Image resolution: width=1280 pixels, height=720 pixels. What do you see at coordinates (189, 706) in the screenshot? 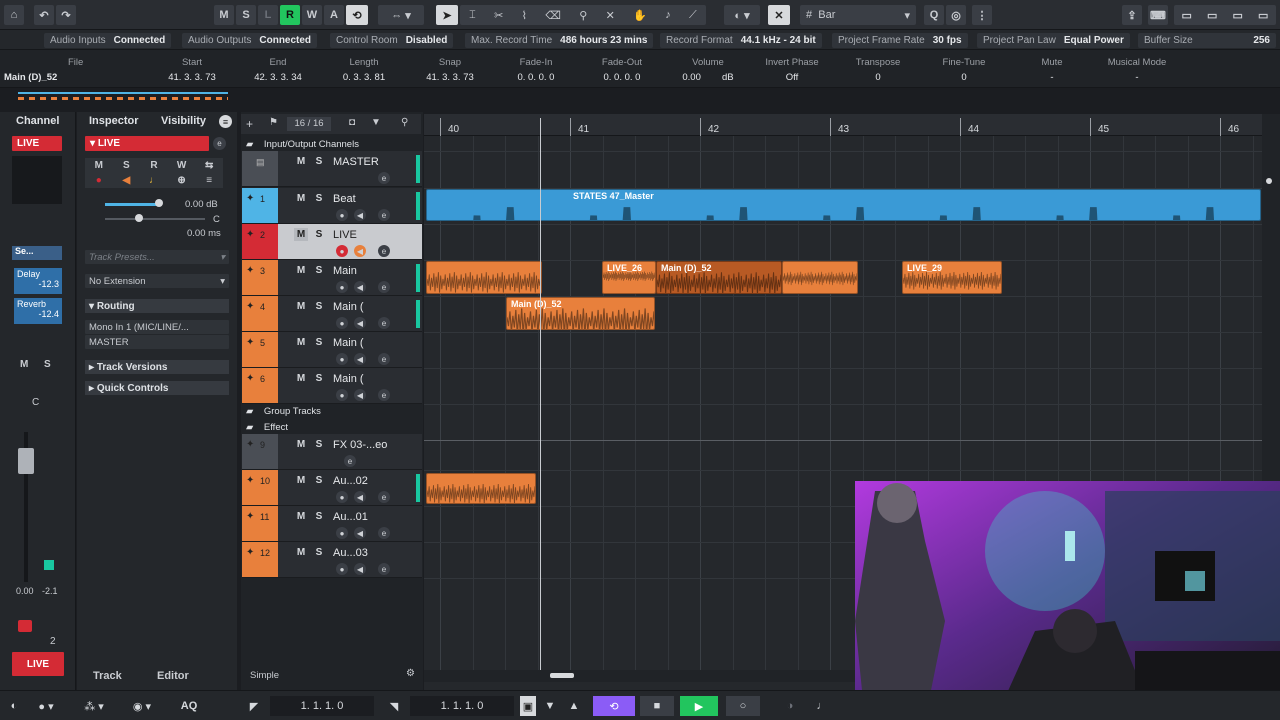
I see `auto-quantize-button: AQ` at bounding box center [189, 706].